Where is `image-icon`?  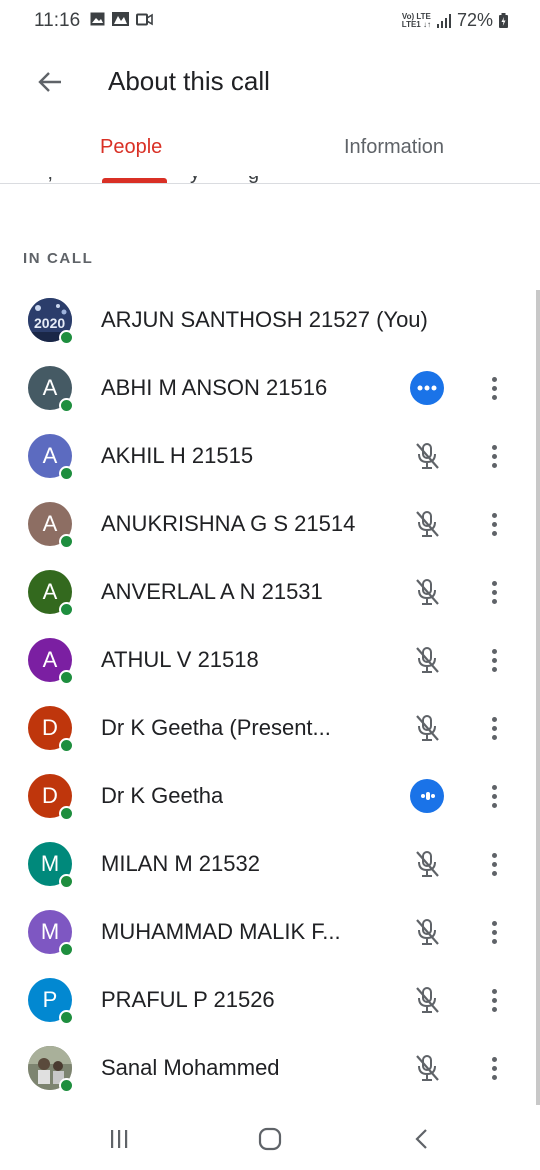
image-icon is located at coordinates (97, 19).